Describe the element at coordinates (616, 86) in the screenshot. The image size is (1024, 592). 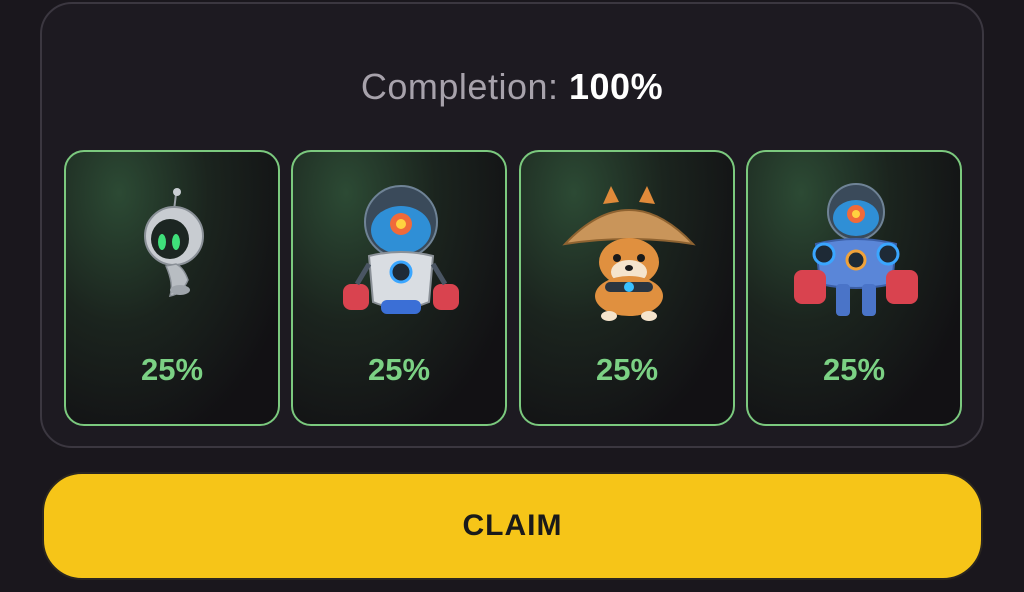
I see `completion-value: 100%` at that location.